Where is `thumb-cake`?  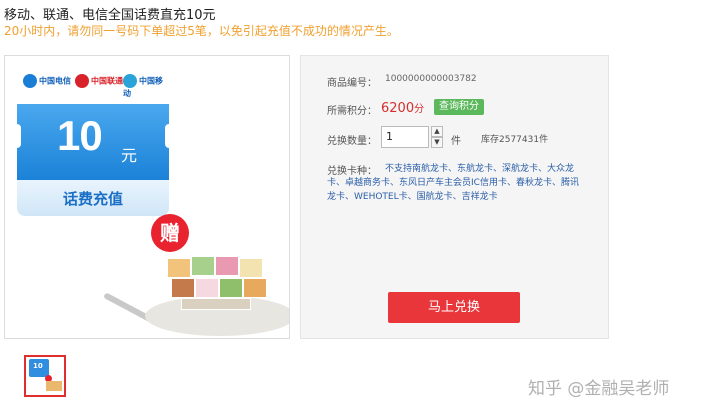
thumb-cake is located at coordinates (54, 386).